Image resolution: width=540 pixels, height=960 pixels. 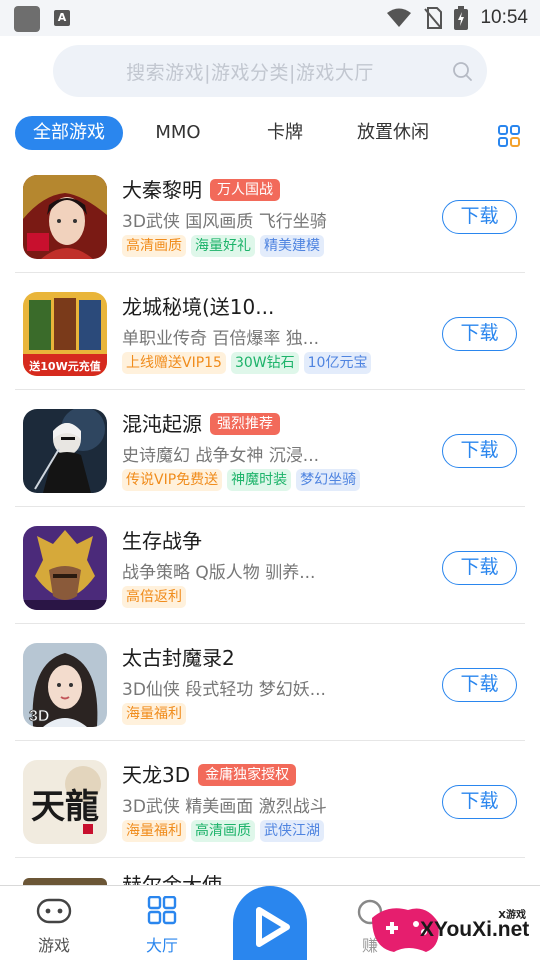 I want to click on battery-charging-icon, so click(x=461, y=18).